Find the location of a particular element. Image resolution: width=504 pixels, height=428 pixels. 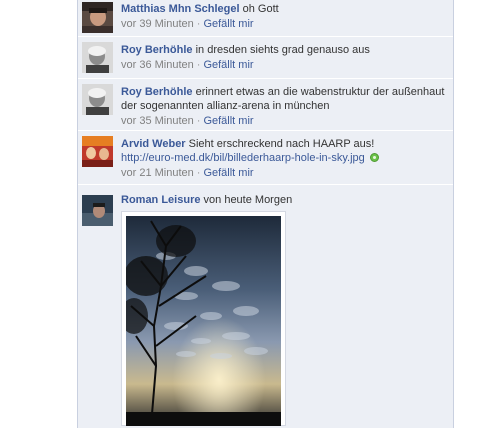

comment-timestamp: vor 35 Minuten is located at coordinates (157, 121).